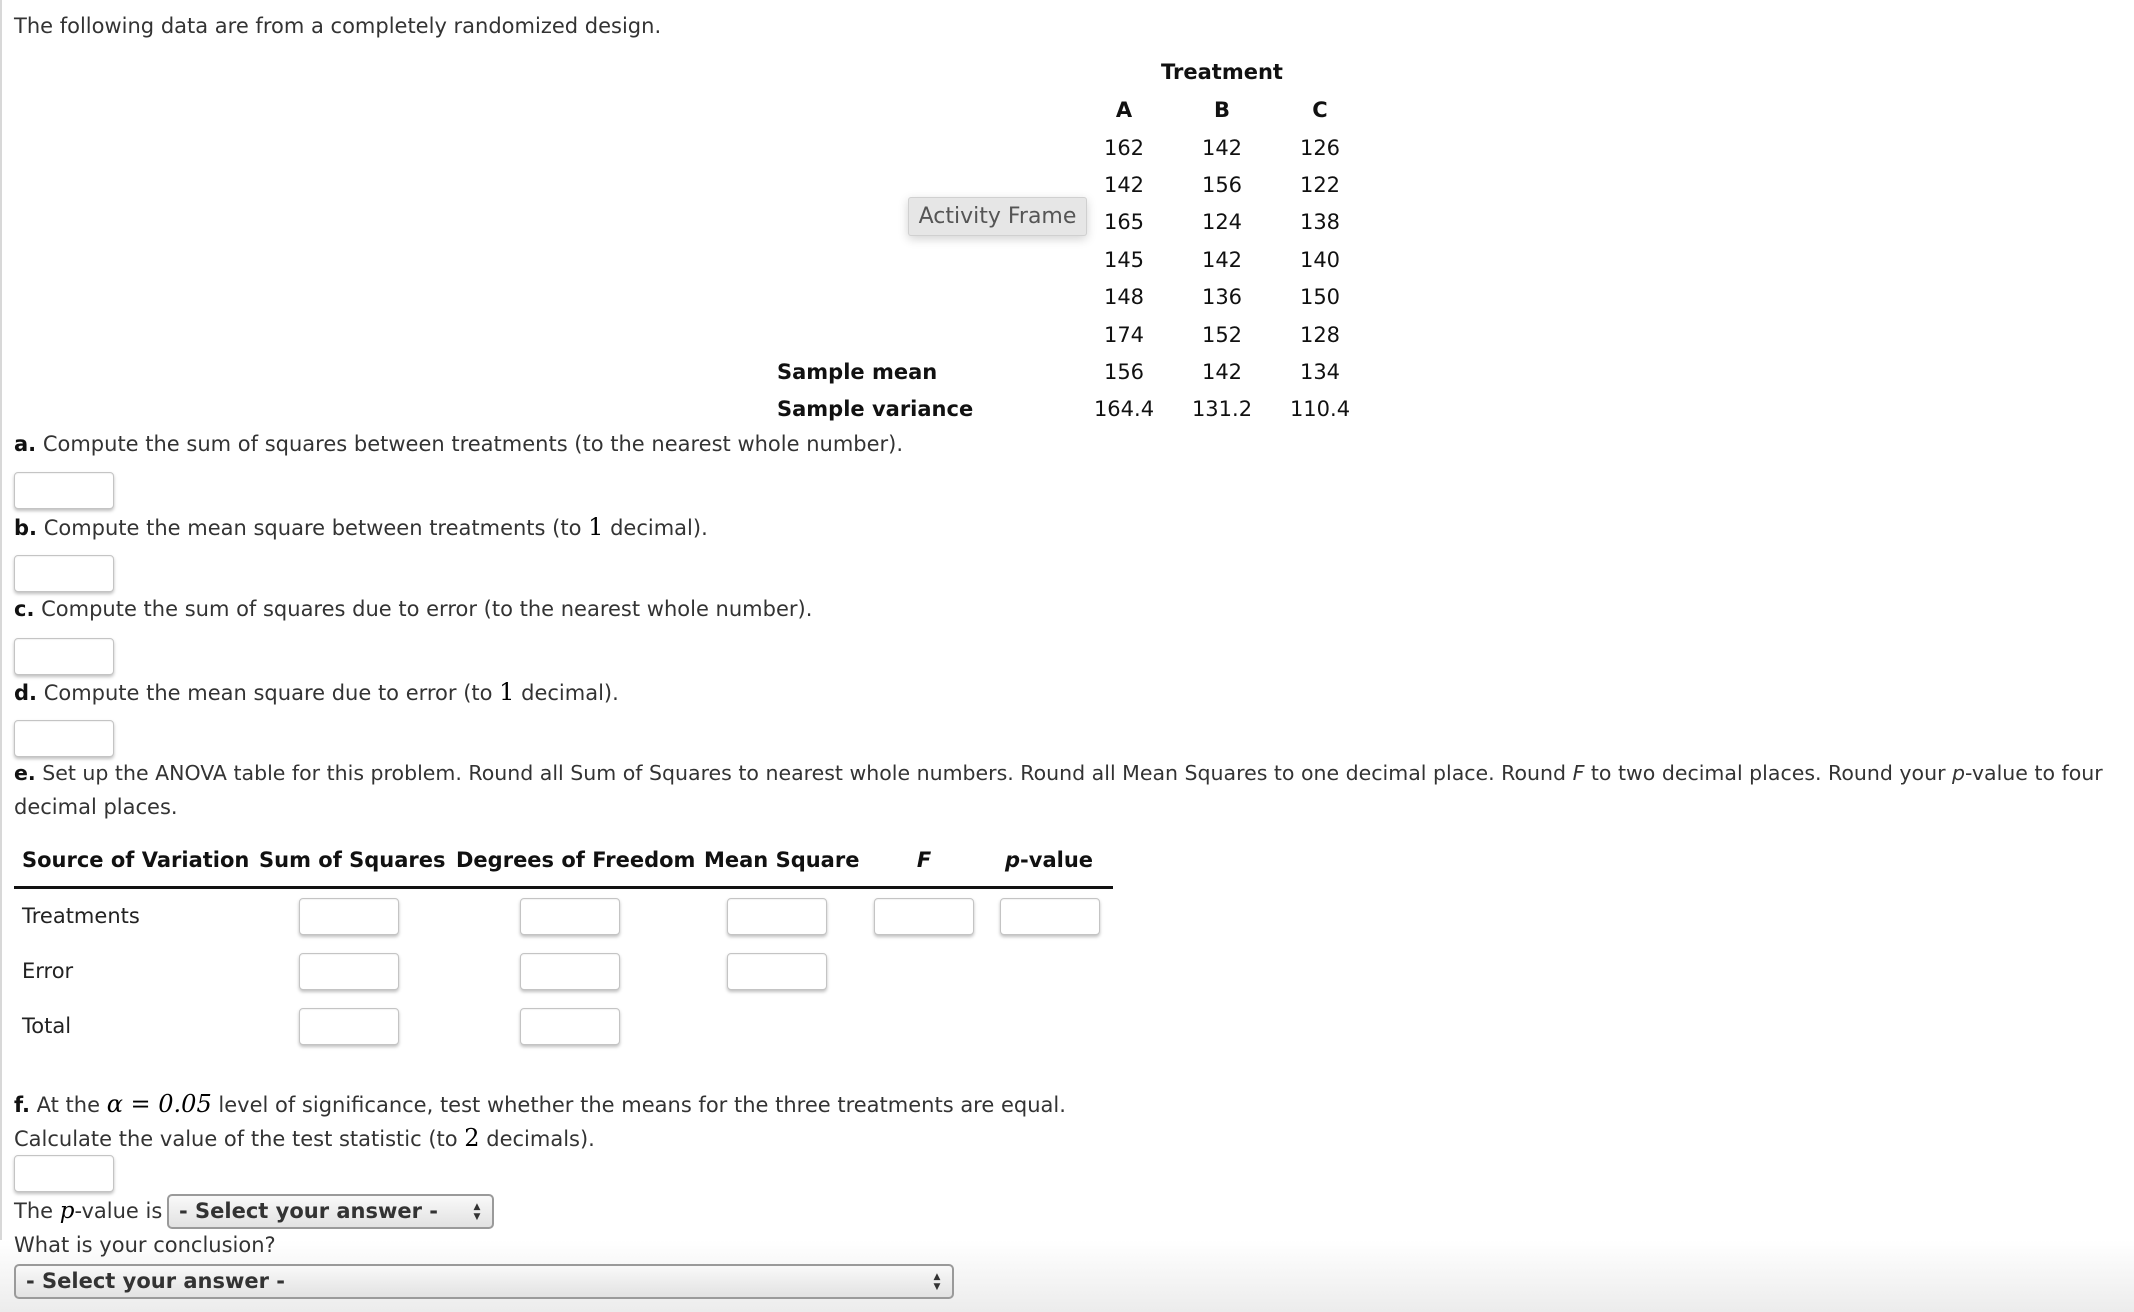 This screenshot has width=2134, height=1312. I want to click on table-cell: 128, so click(1320, 335).